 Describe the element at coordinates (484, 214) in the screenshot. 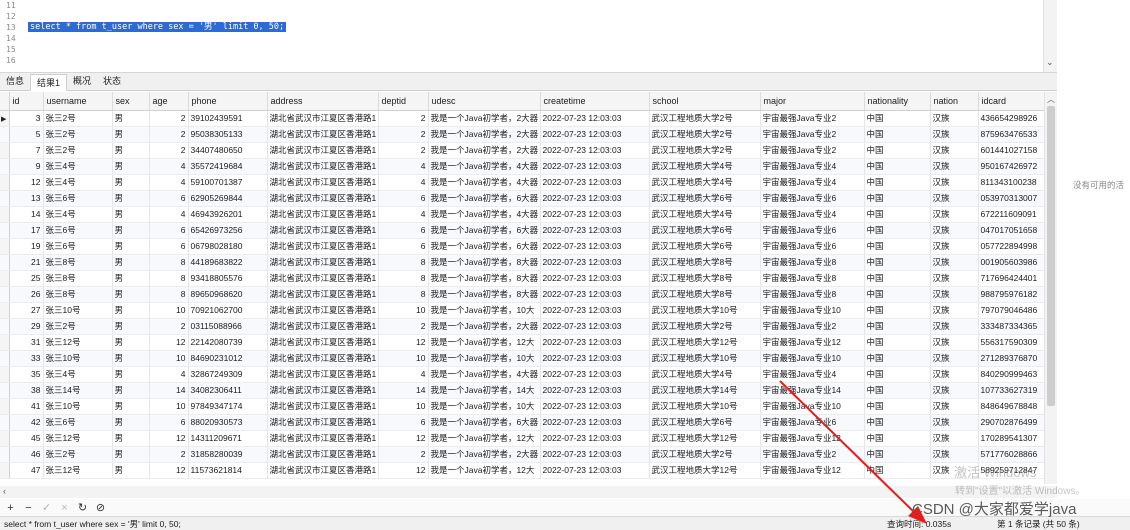

I see `cell-udesc: 我是一个Java初学者，4大器` at that location.